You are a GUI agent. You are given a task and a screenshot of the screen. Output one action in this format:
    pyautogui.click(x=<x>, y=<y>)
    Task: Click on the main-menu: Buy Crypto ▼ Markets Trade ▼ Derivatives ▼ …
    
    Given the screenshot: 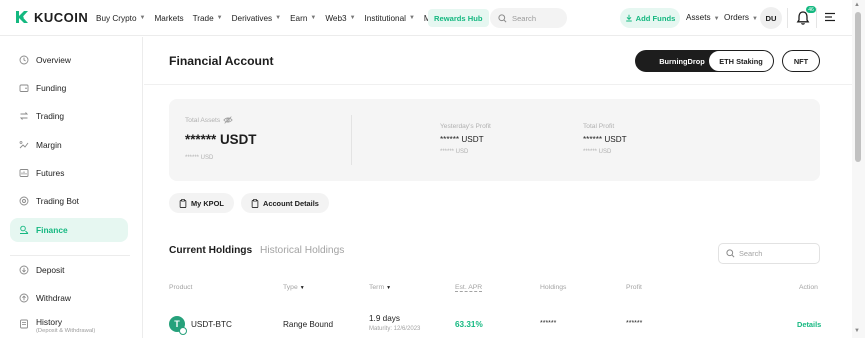 What is the action you would take?
    pyautogui.click(x=278, y=18)
    